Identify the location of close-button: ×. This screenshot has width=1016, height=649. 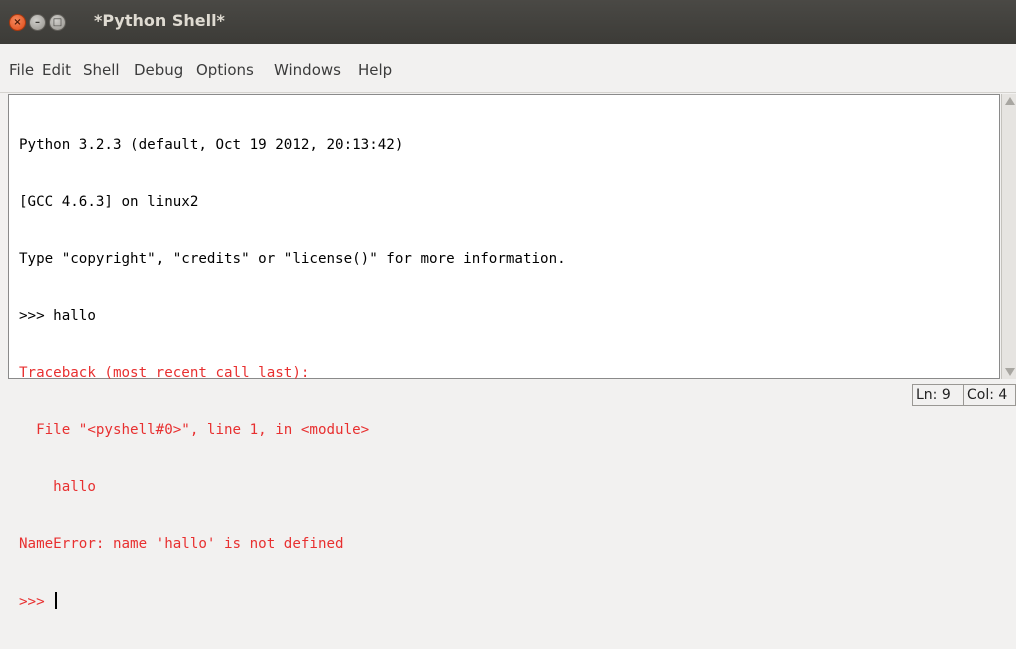
(17, 22).